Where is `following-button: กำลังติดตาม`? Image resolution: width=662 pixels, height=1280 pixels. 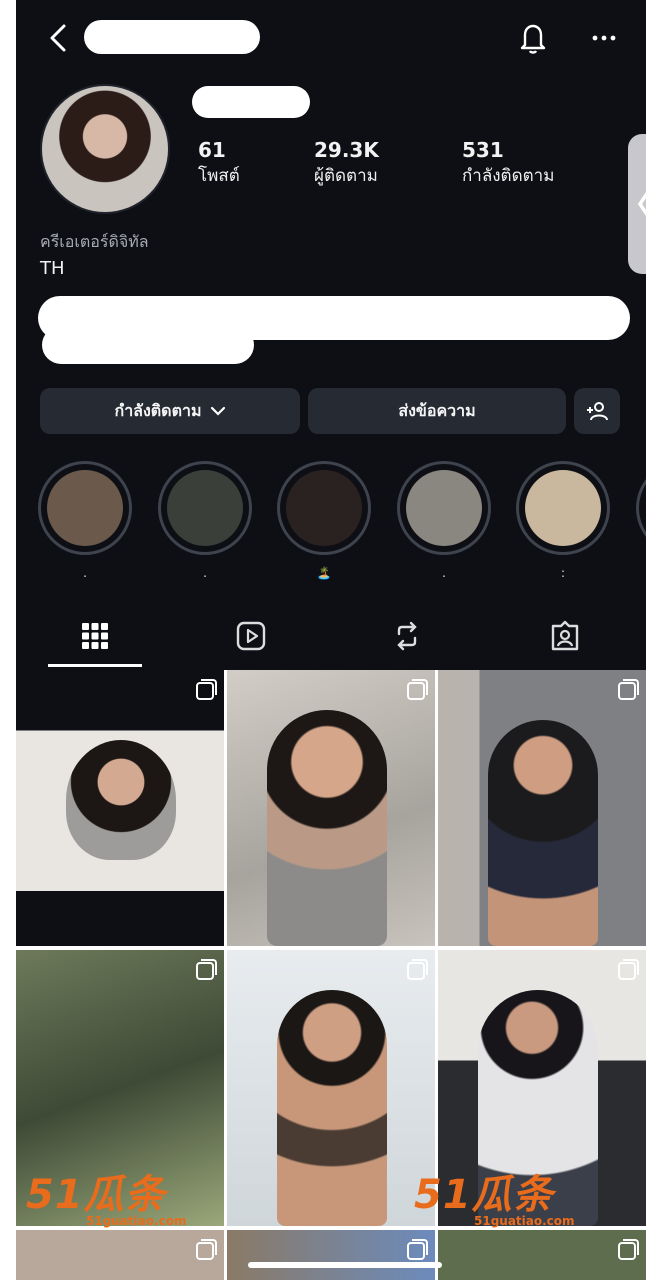 following-button: กำลังติดตาม is located at coordinates (170, 411).